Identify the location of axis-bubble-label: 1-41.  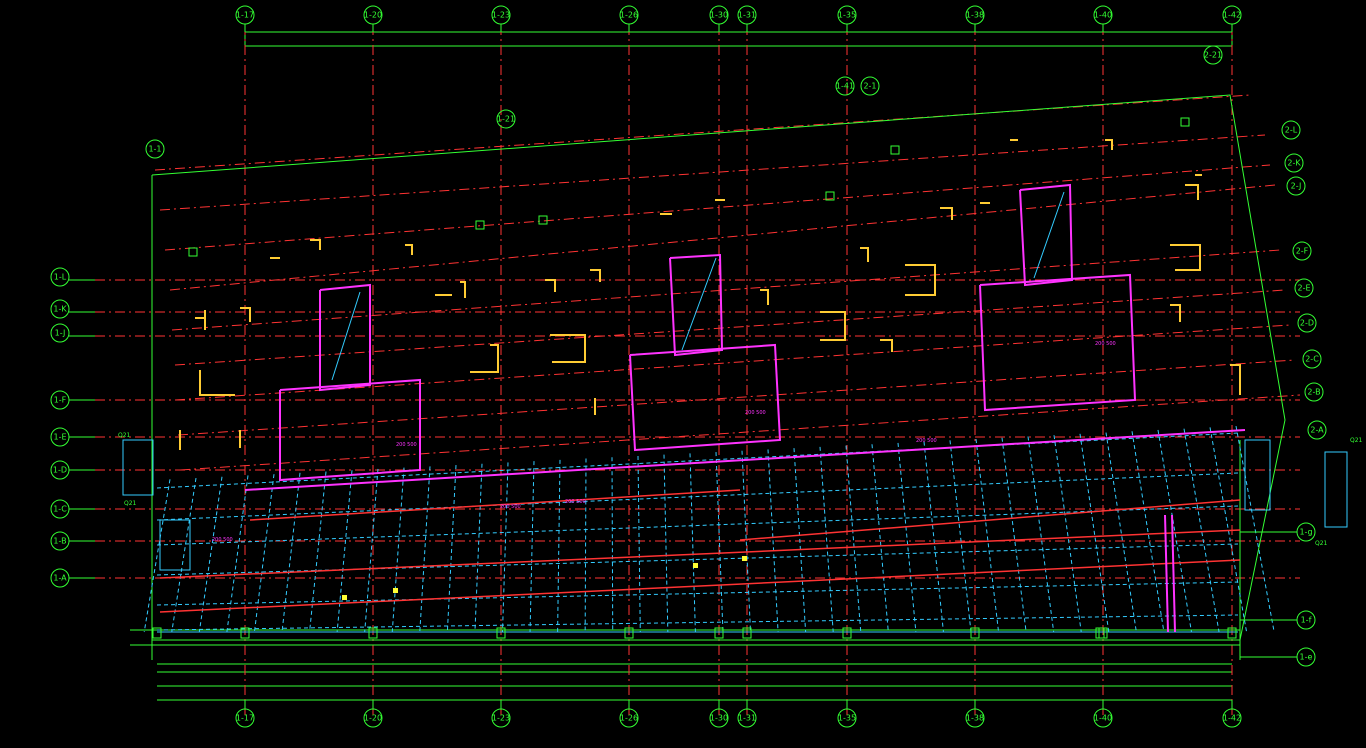
(845, 86).